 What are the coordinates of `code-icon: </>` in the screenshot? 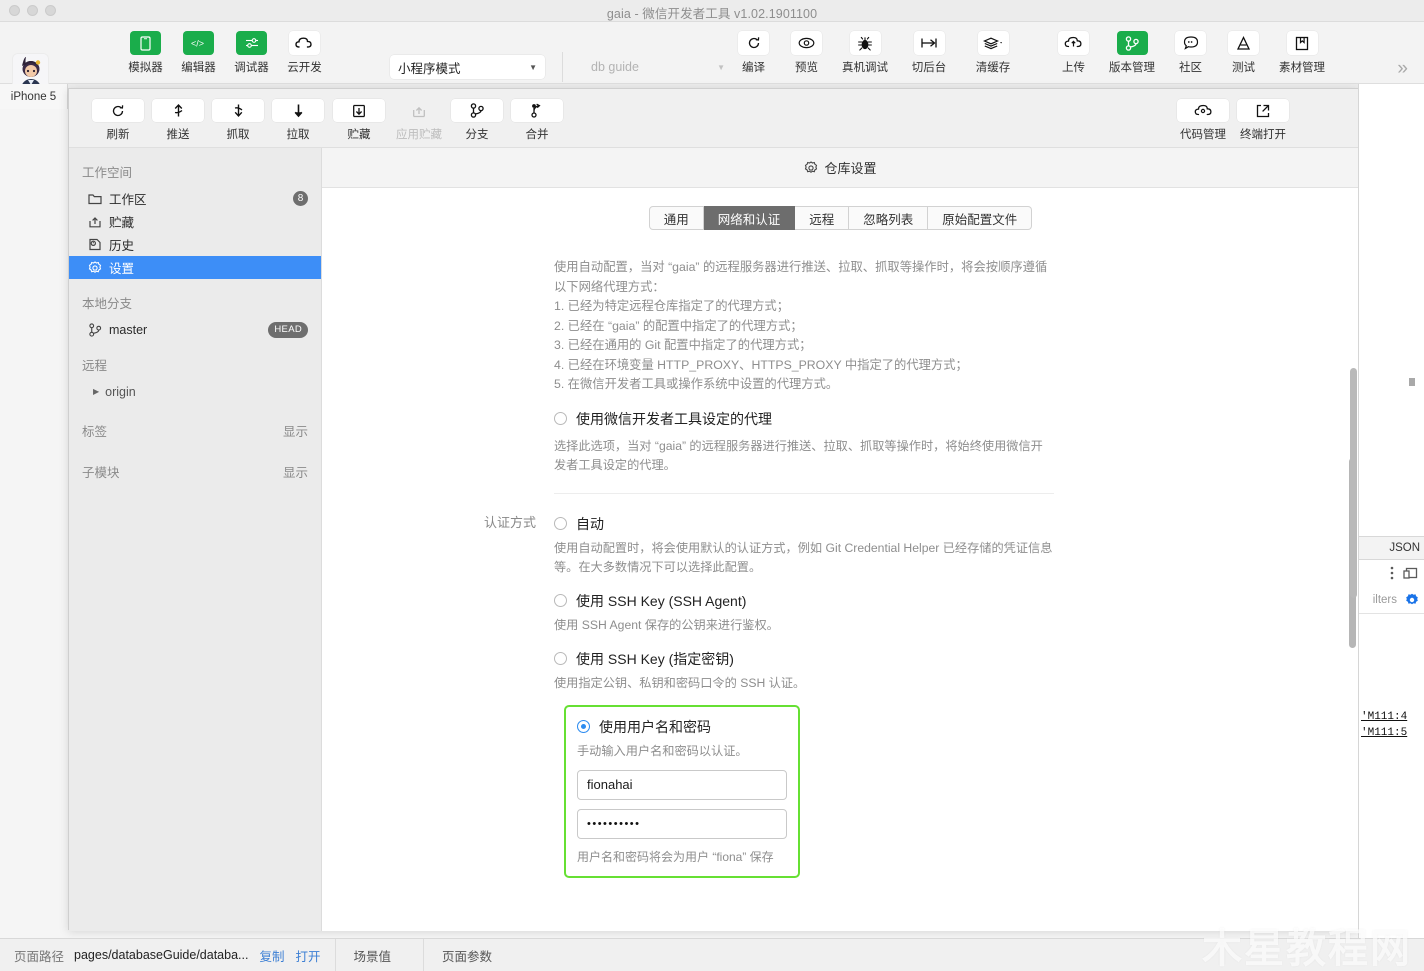 It's located at (198, 43).